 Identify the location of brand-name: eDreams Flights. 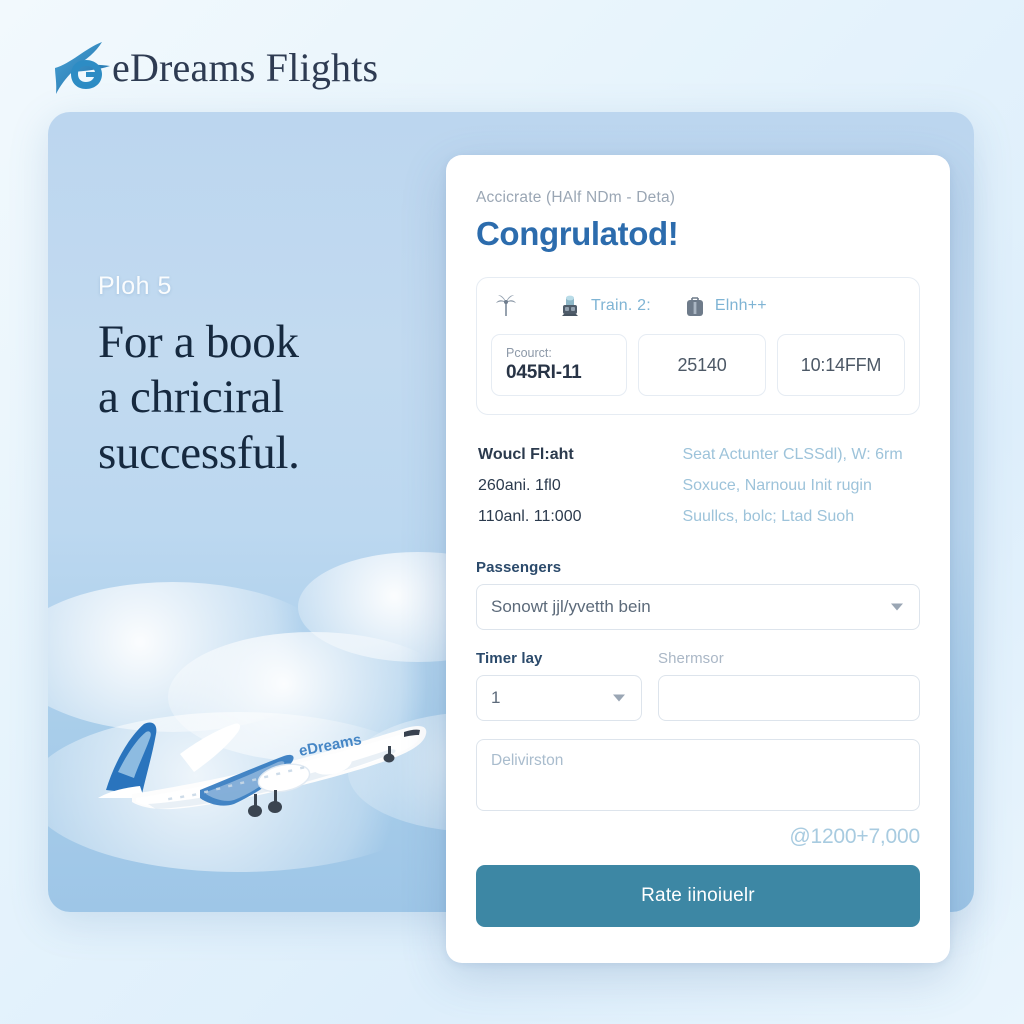
(245, 67).